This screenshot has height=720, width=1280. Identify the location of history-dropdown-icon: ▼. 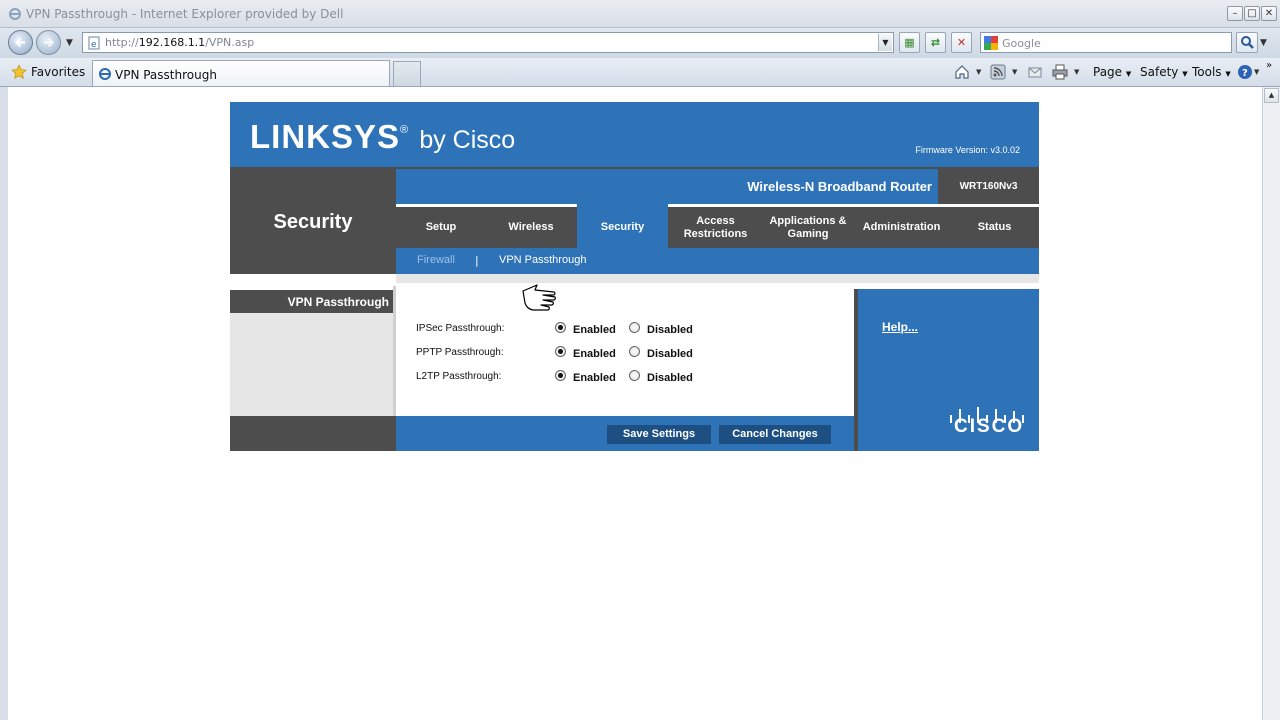
(69, 43).